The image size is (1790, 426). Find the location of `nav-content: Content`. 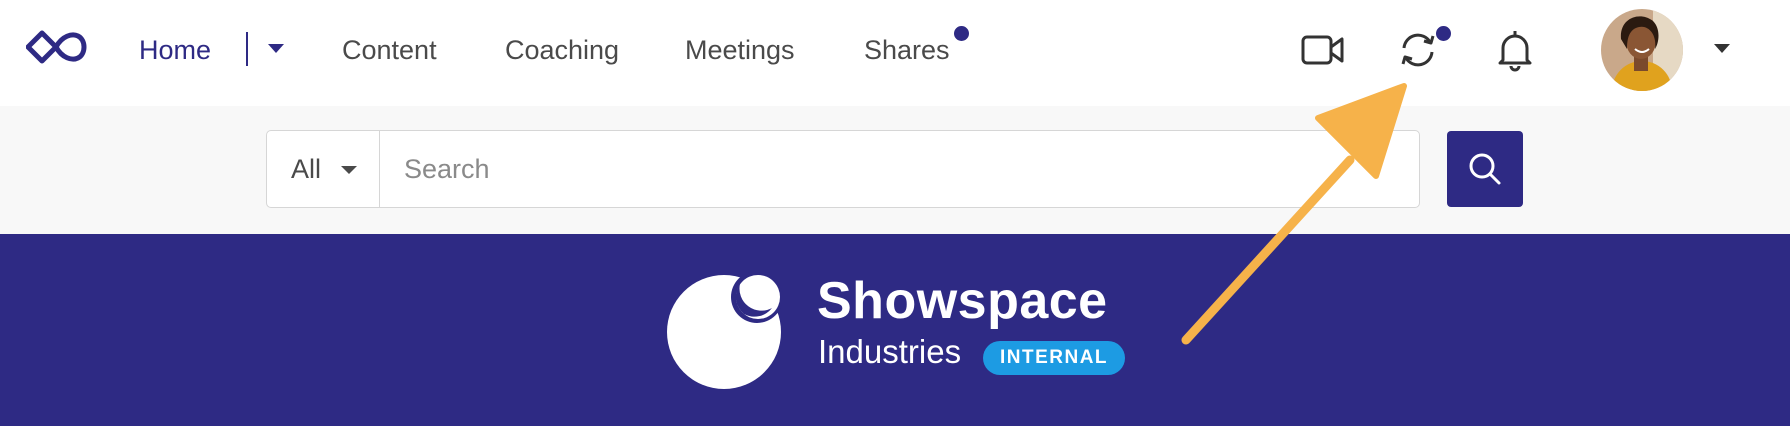

nav-content: Content is located at coordinates (389, 50).